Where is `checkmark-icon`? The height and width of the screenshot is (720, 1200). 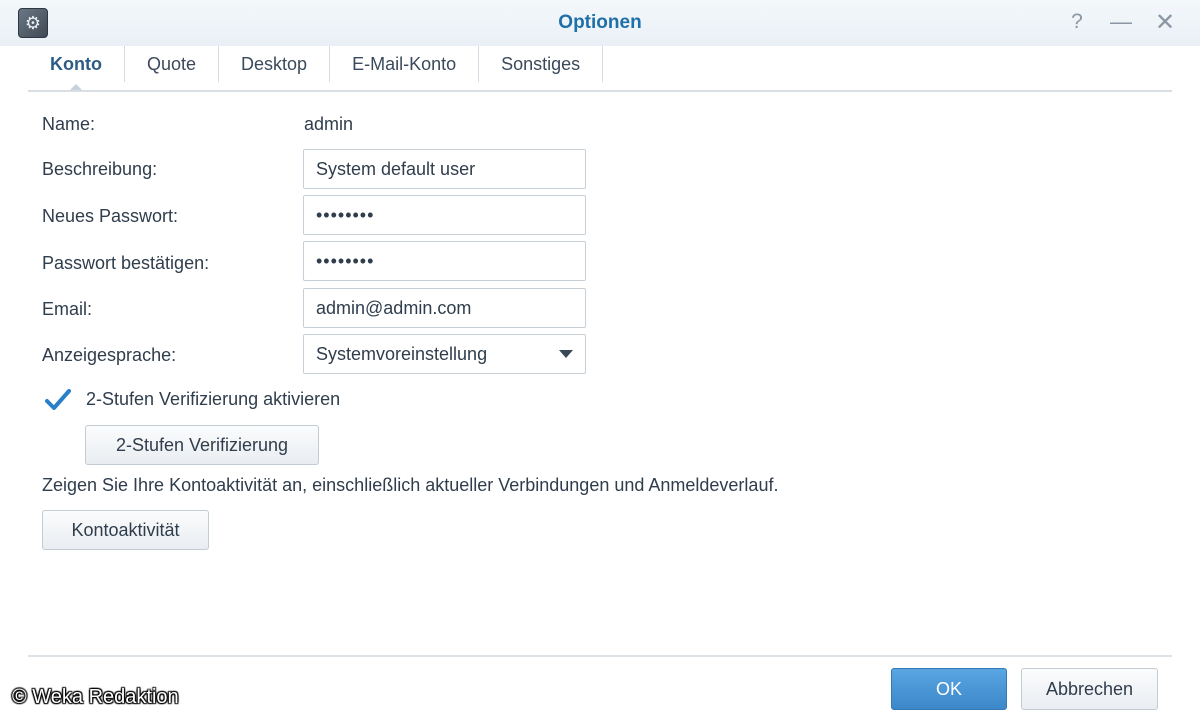 checkmark-icon is located at coordinates (58, 399).